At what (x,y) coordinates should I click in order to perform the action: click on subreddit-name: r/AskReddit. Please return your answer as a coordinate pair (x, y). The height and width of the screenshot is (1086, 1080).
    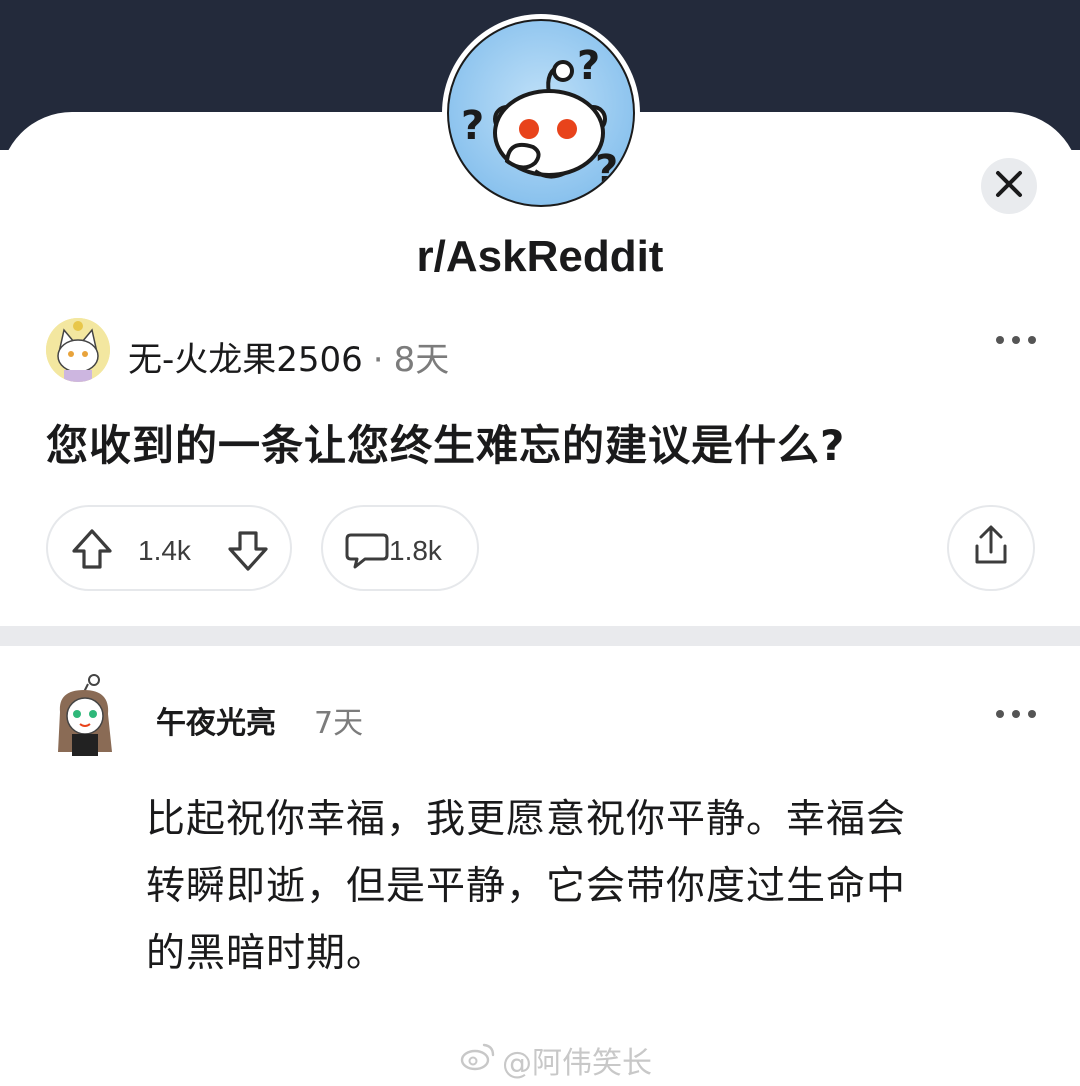
    Looking at the image, I should click on (540, 257).